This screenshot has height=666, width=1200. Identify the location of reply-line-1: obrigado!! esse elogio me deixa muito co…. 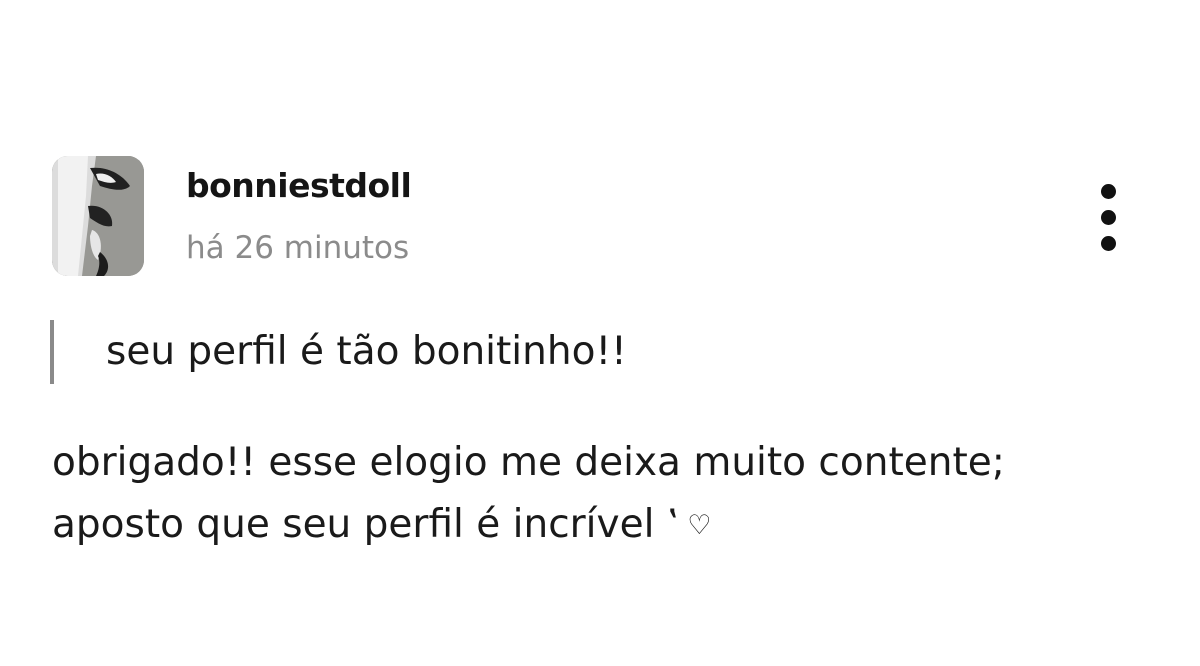
(528, 462).